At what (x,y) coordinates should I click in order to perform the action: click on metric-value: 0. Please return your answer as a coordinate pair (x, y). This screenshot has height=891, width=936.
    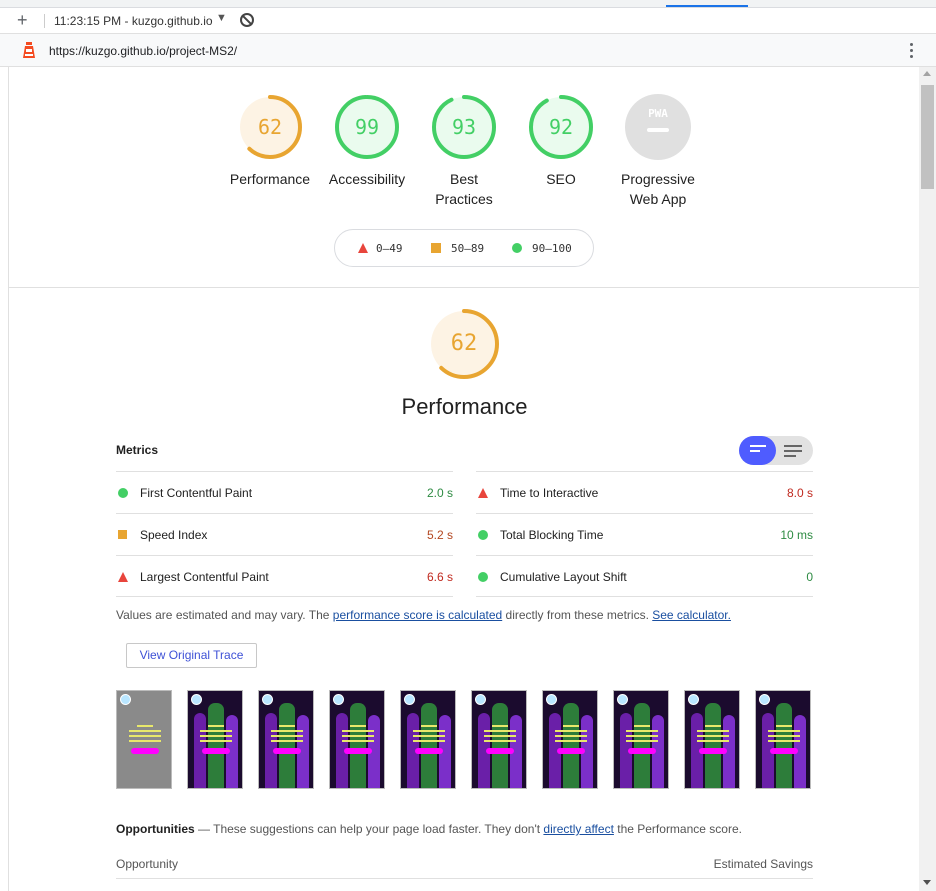
    Looking at the image, I should click on (809, 577).